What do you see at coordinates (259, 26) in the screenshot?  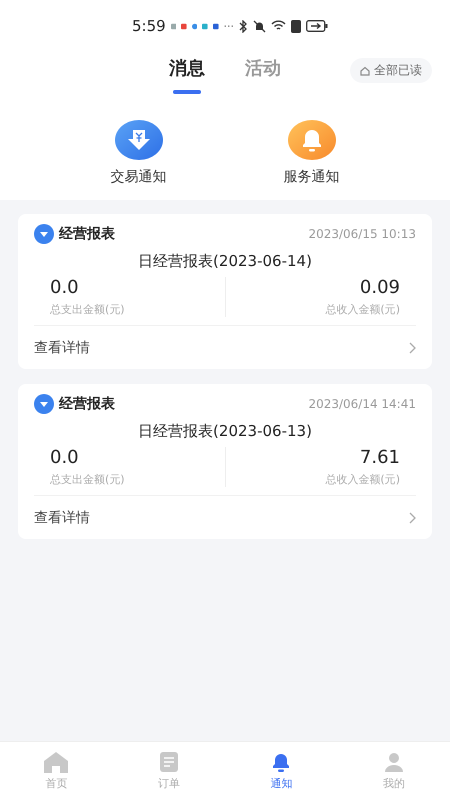 I see `mute-icon` at bounding box center [259, 26].